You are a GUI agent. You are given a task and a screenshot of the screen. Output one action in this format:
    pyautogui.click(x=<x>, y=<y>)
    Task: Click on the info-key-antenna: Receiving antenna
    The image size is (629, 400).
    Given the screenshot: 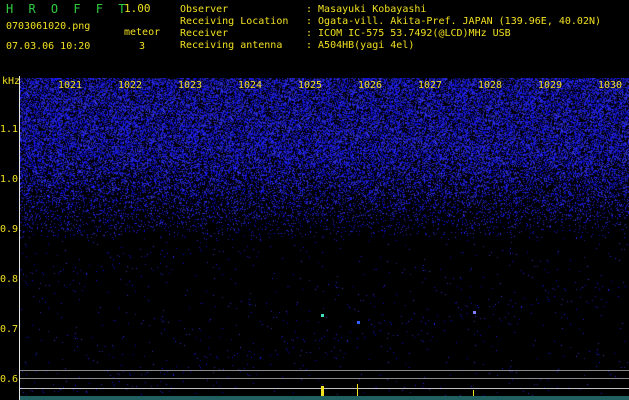 What is the action you would take?
    pyautogui.click(x=231, y=45)
    